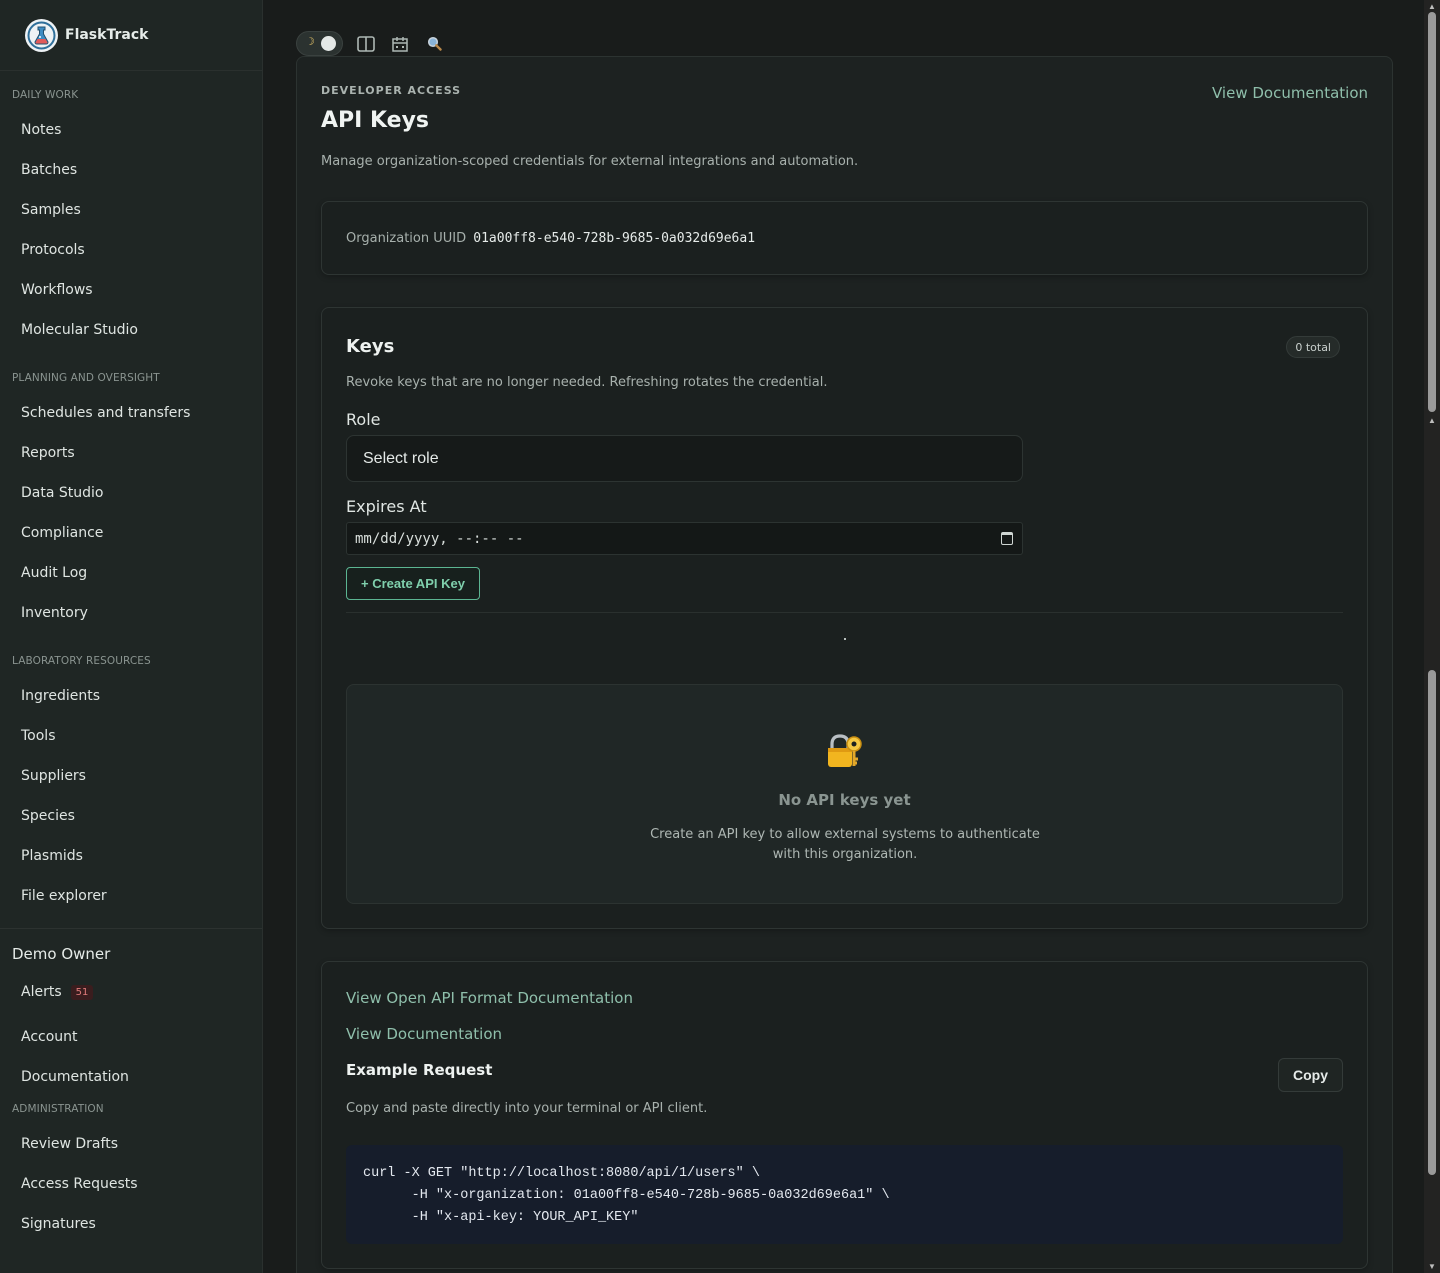 The width and height of the screenshot is (1440, 1273). I want to click on copy-button: Copy, so click(1310, 1075).